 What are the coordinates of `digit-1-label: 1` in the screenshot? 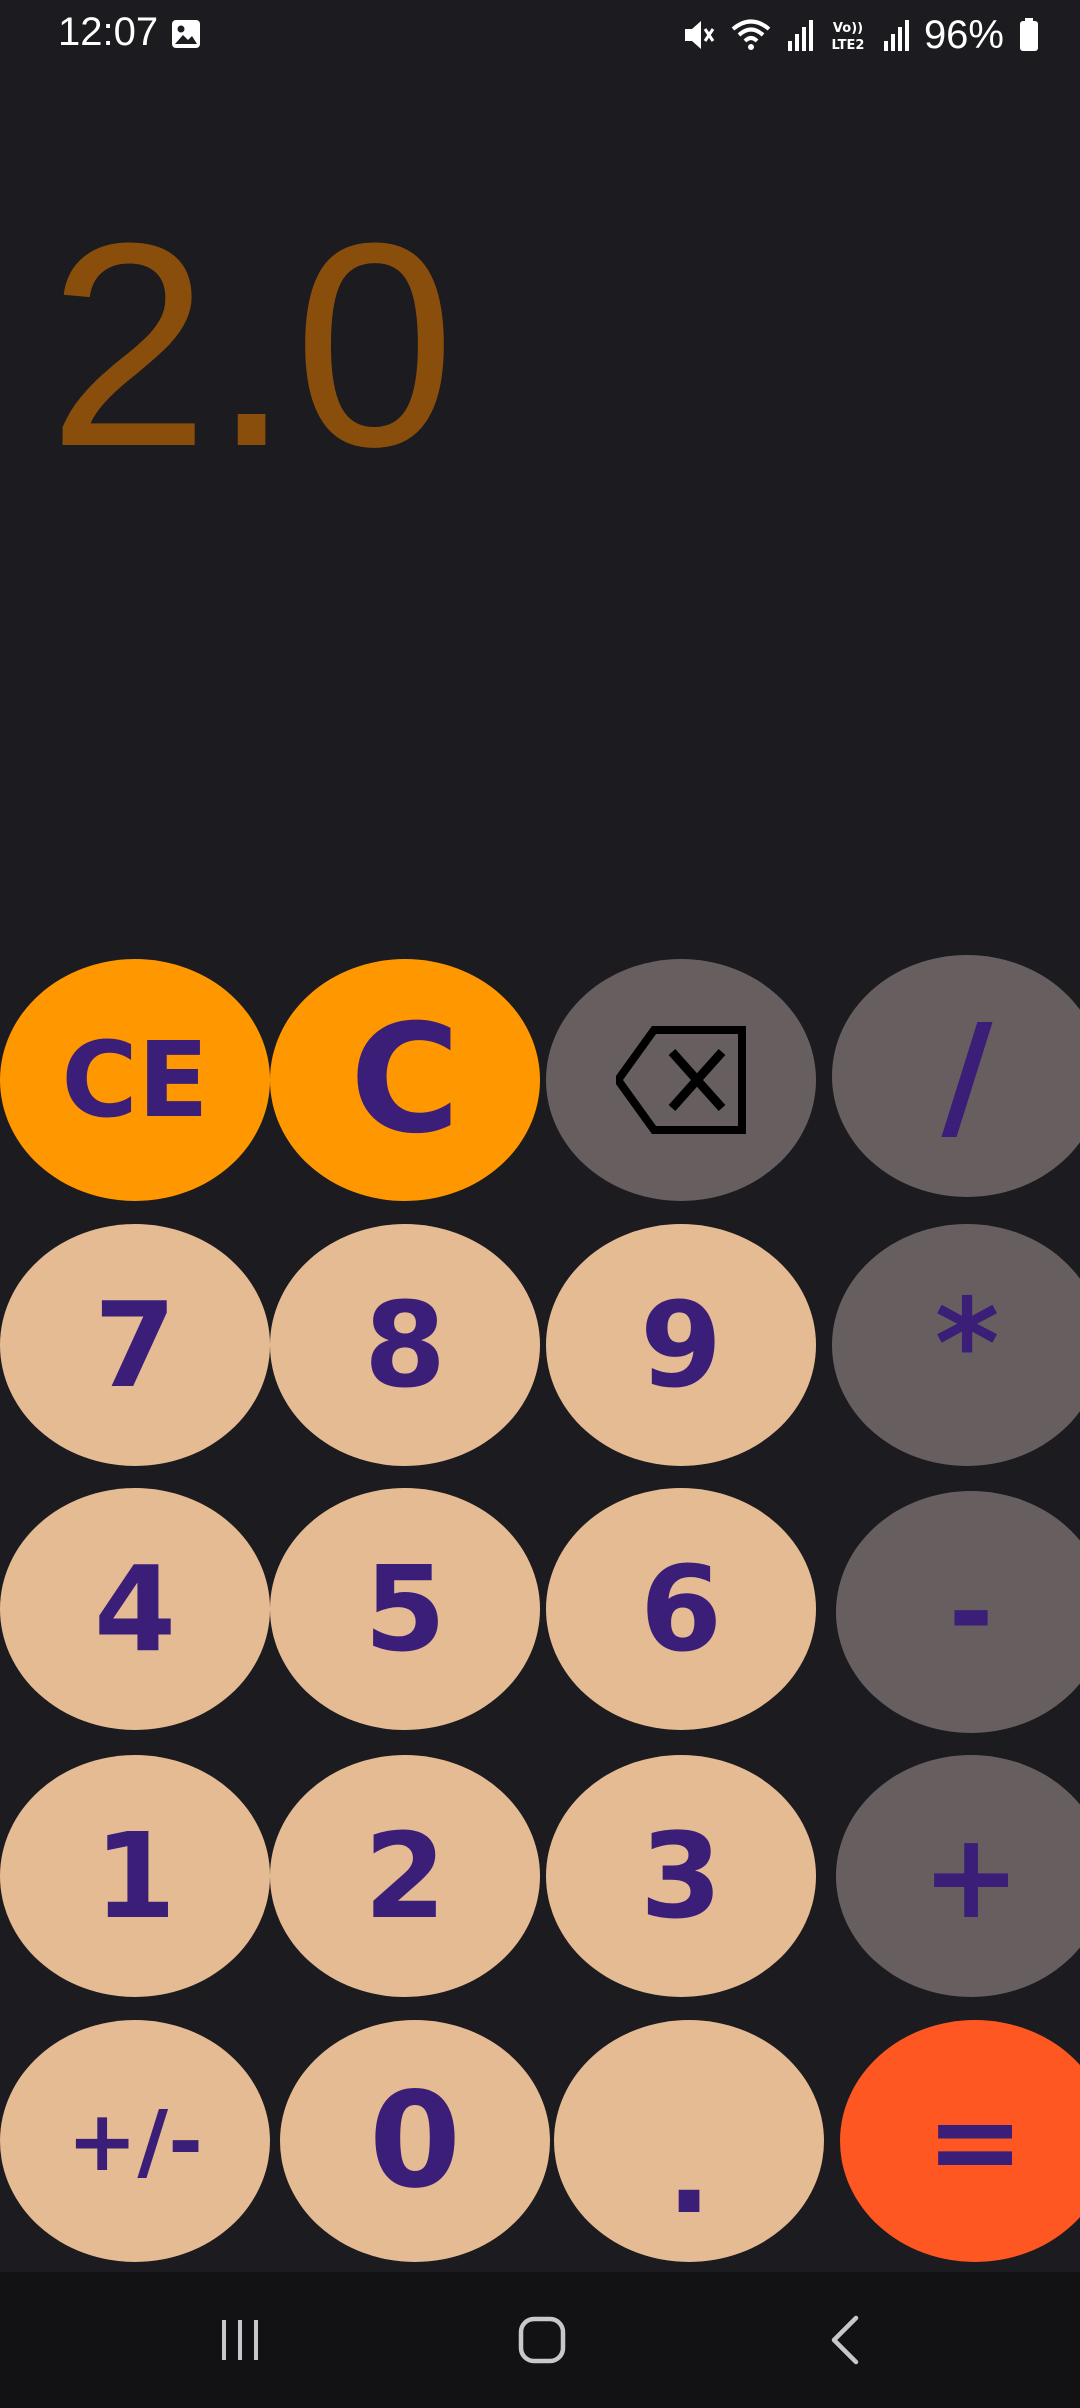 It's located at (135, 1876).